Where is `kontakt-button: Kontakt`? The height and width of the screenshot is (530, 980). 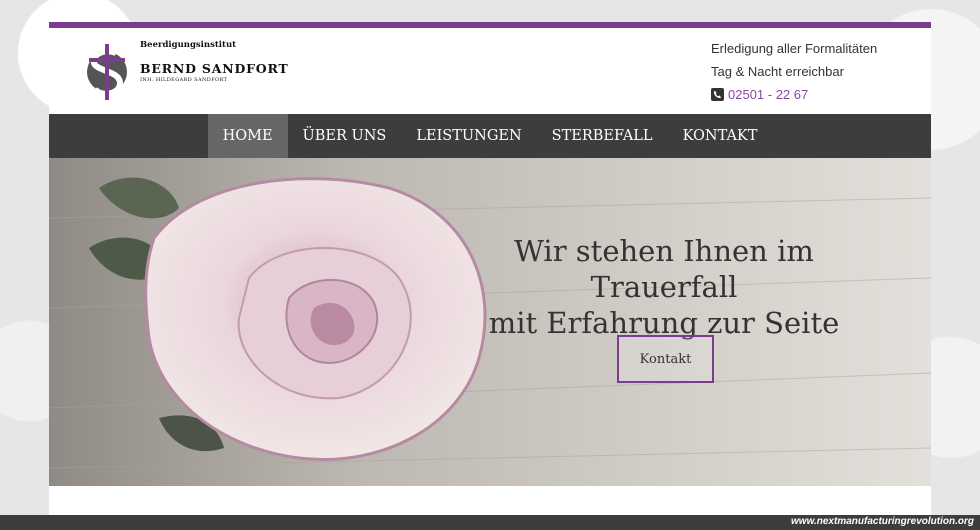
kontakt-button: Kontakt is located at coordinates (665, 359).